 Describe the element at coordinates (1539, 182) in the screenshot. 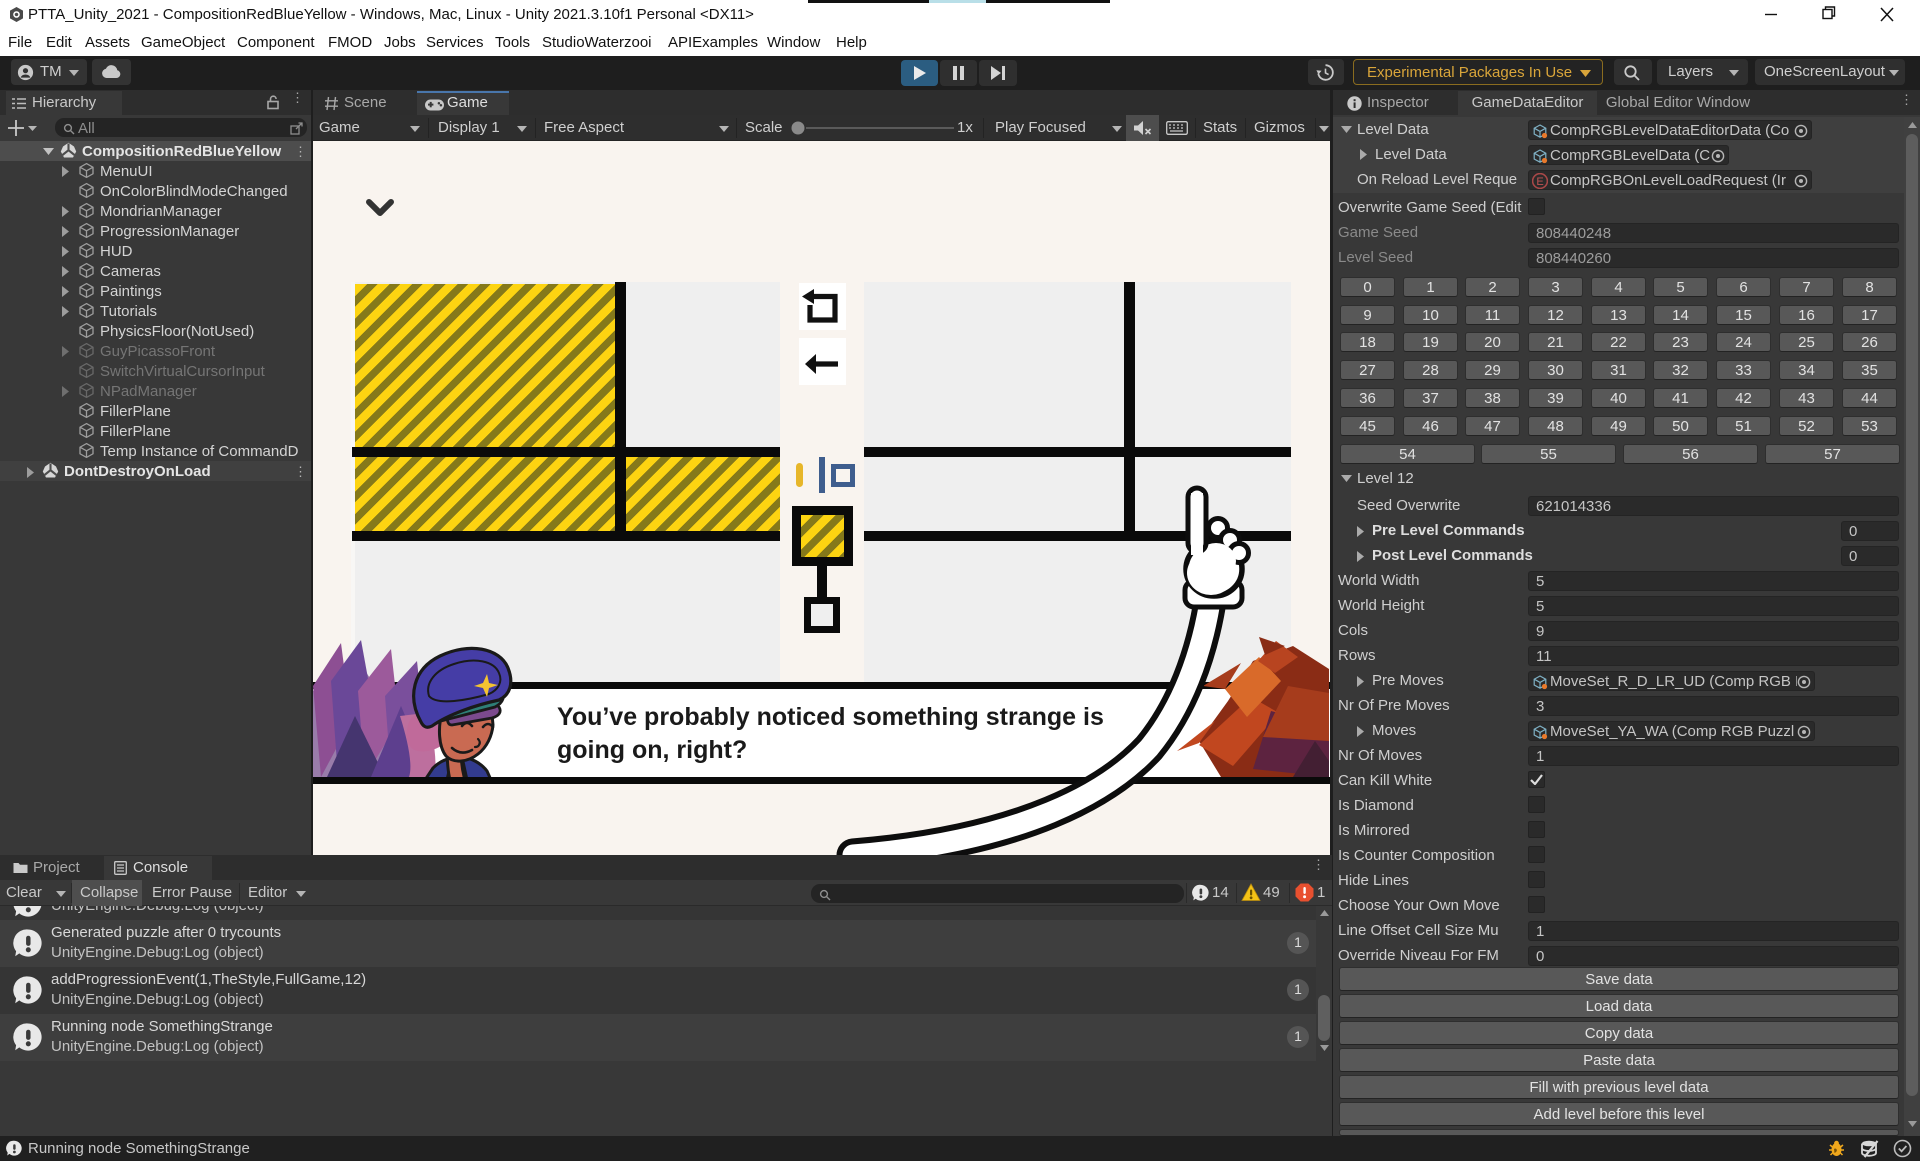

I see `svg-text: E` at that location.